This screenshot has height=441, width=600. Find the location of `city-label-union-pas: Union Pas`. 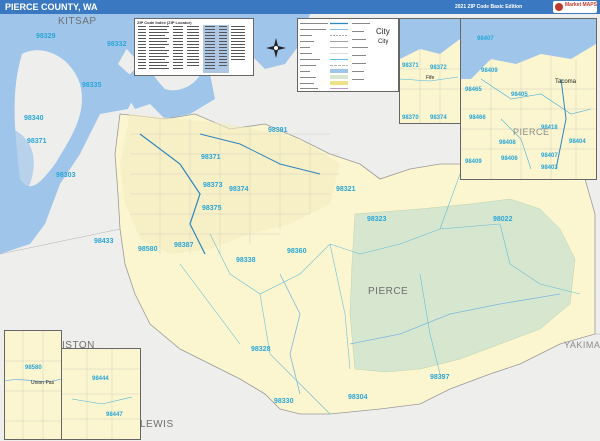

city-label-union-pas: Union Pas is located at coordinates (43, 383).